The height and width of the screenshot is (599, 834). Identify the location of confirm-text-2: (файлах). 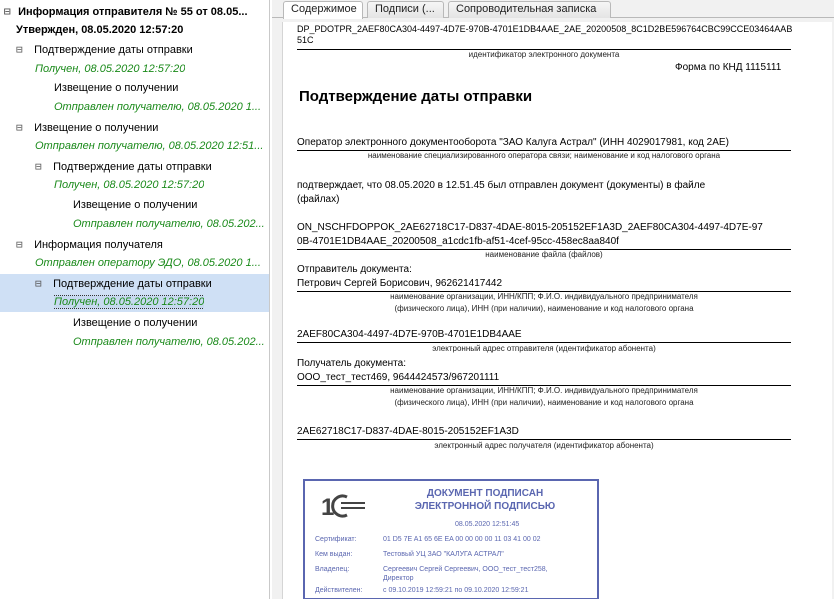
(318, 199).